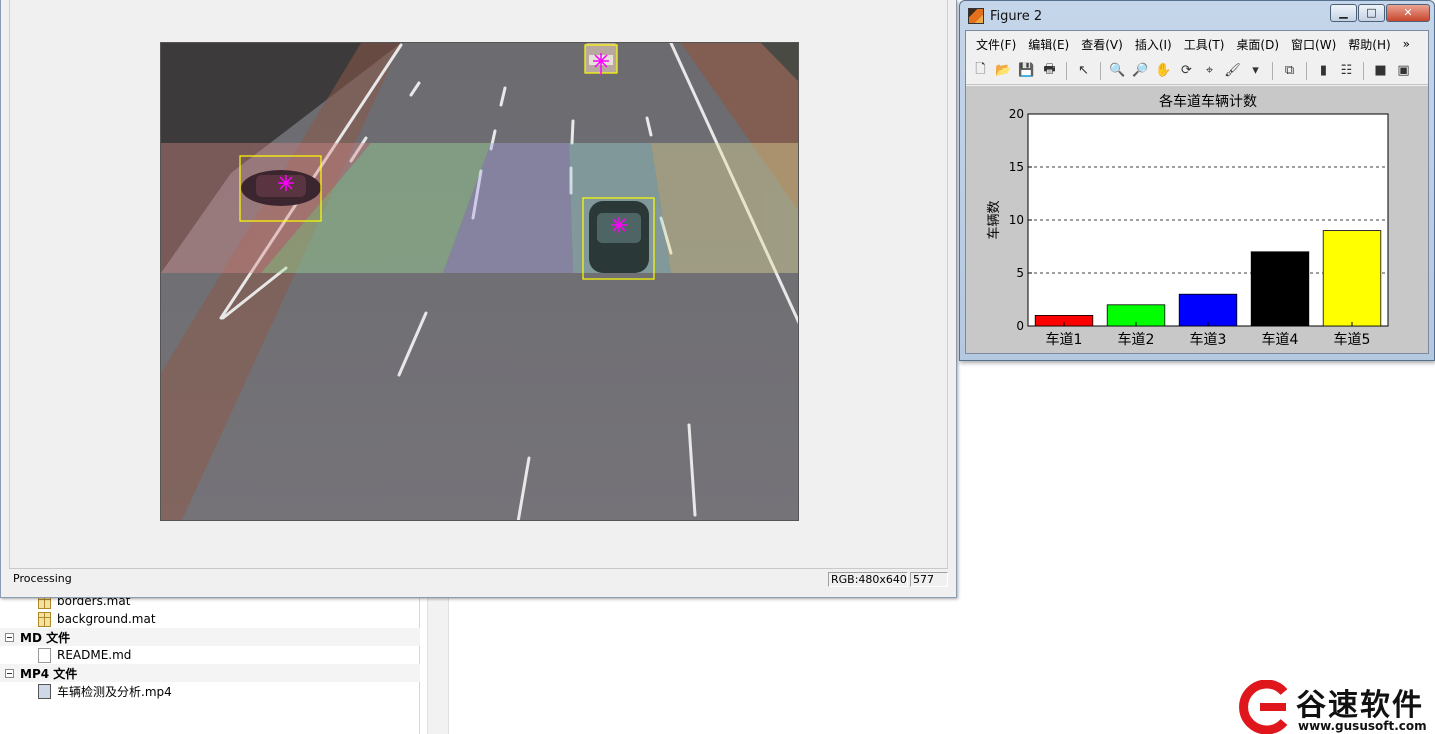  Describe the element at coordinates (1016, 16) in the screenshot. I see `window-title: Figure 2` at that location.